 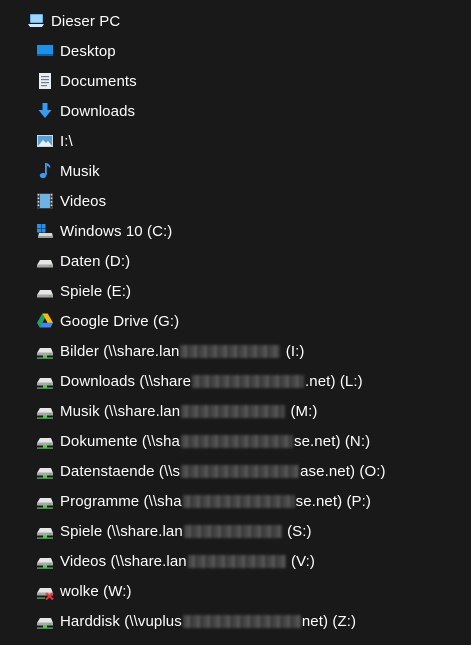 I want to click on music-folder-icon, so click(x=45, y=171).